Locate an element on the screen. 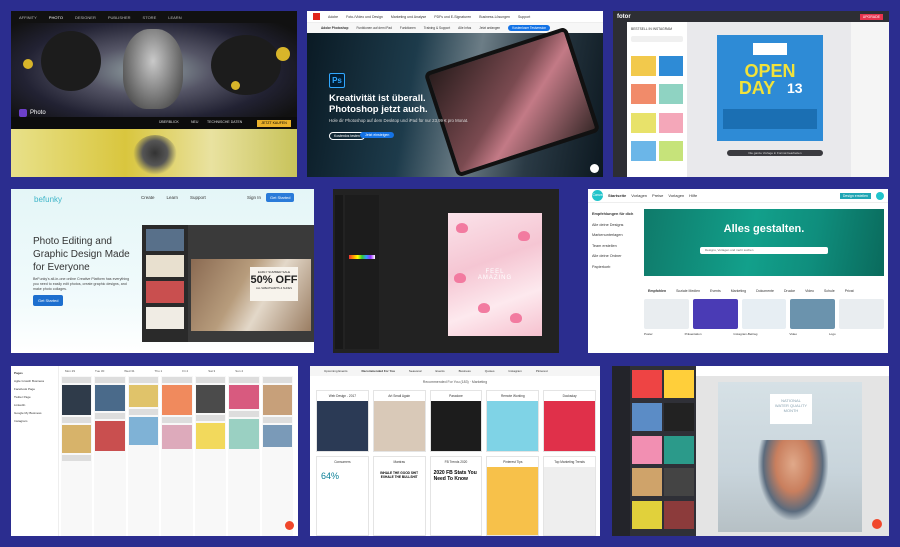 Image resolution: width=900 pixels, height=547 pixels. adobe-brand: Adobe is located at coordinates (333, 17).